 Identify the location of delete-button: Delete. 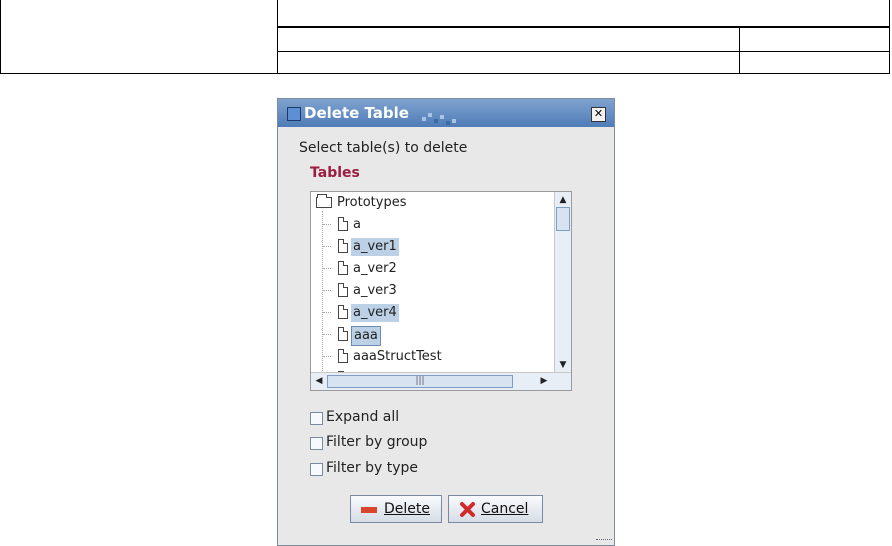
(396, 509).